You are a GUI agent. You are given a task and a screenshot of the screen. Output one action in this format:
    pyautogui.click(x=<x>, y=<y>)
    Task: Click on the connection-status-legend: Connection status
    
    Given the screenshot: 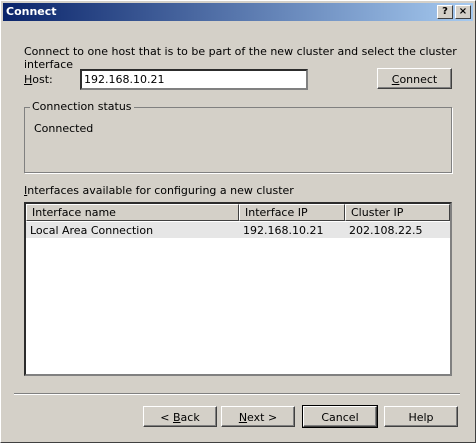 What is the action you would take?
    pyautogui.click(x=82, y=106)
    